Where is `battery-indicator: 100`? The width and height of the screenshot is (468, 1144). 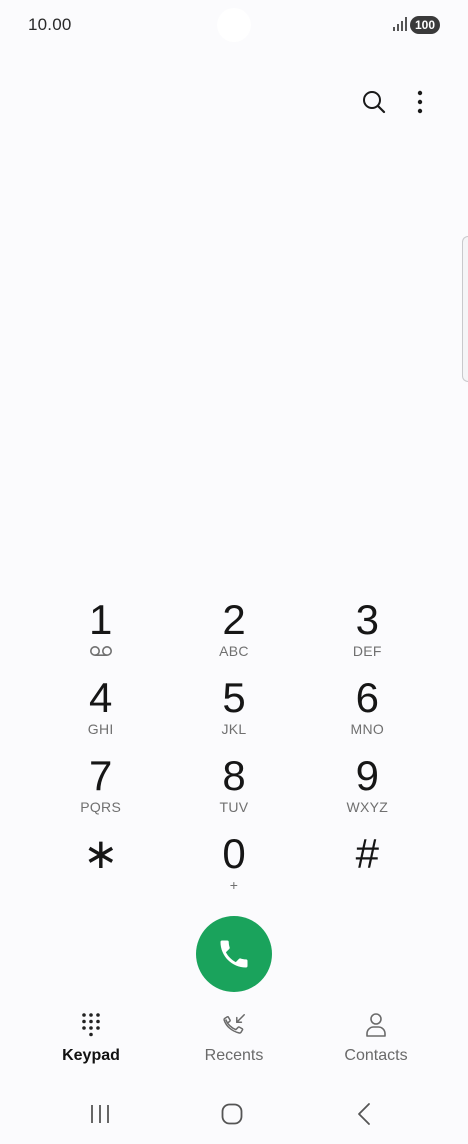
battery-indicator: 100 is located at coordinates (425, 25).